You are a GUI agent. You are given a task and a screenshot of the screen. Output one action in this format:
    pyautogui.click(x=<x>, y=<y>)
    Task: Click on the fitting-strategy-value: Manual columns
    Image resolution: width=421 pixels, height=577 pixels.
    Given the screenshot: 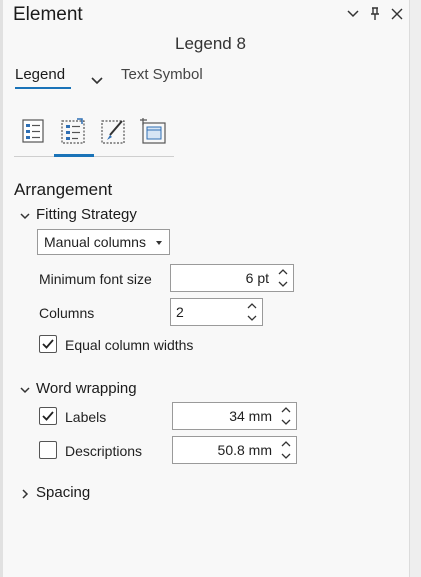 What is the action you would take?
    pyautogui.click(x=95, y=242)
    